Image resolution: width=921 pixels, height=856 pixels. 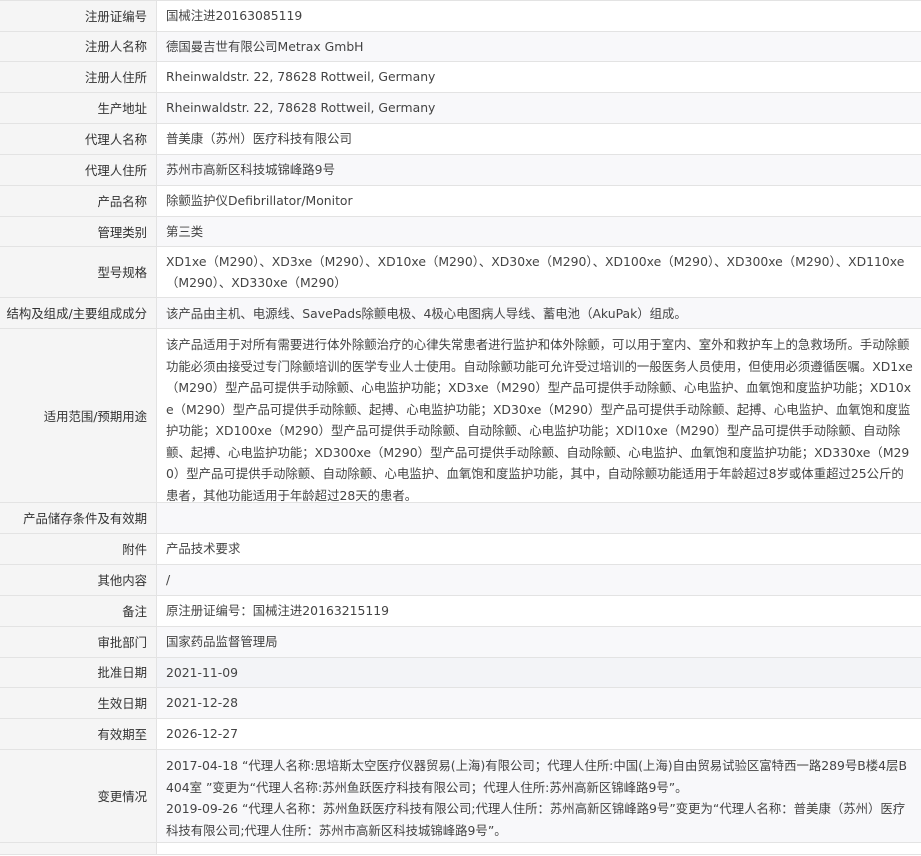 What do you see at coordinates (78, 313) in the screenshot?
I see `field-label: 结构及组成/主要组成成分` at bounding box center [78, 313].